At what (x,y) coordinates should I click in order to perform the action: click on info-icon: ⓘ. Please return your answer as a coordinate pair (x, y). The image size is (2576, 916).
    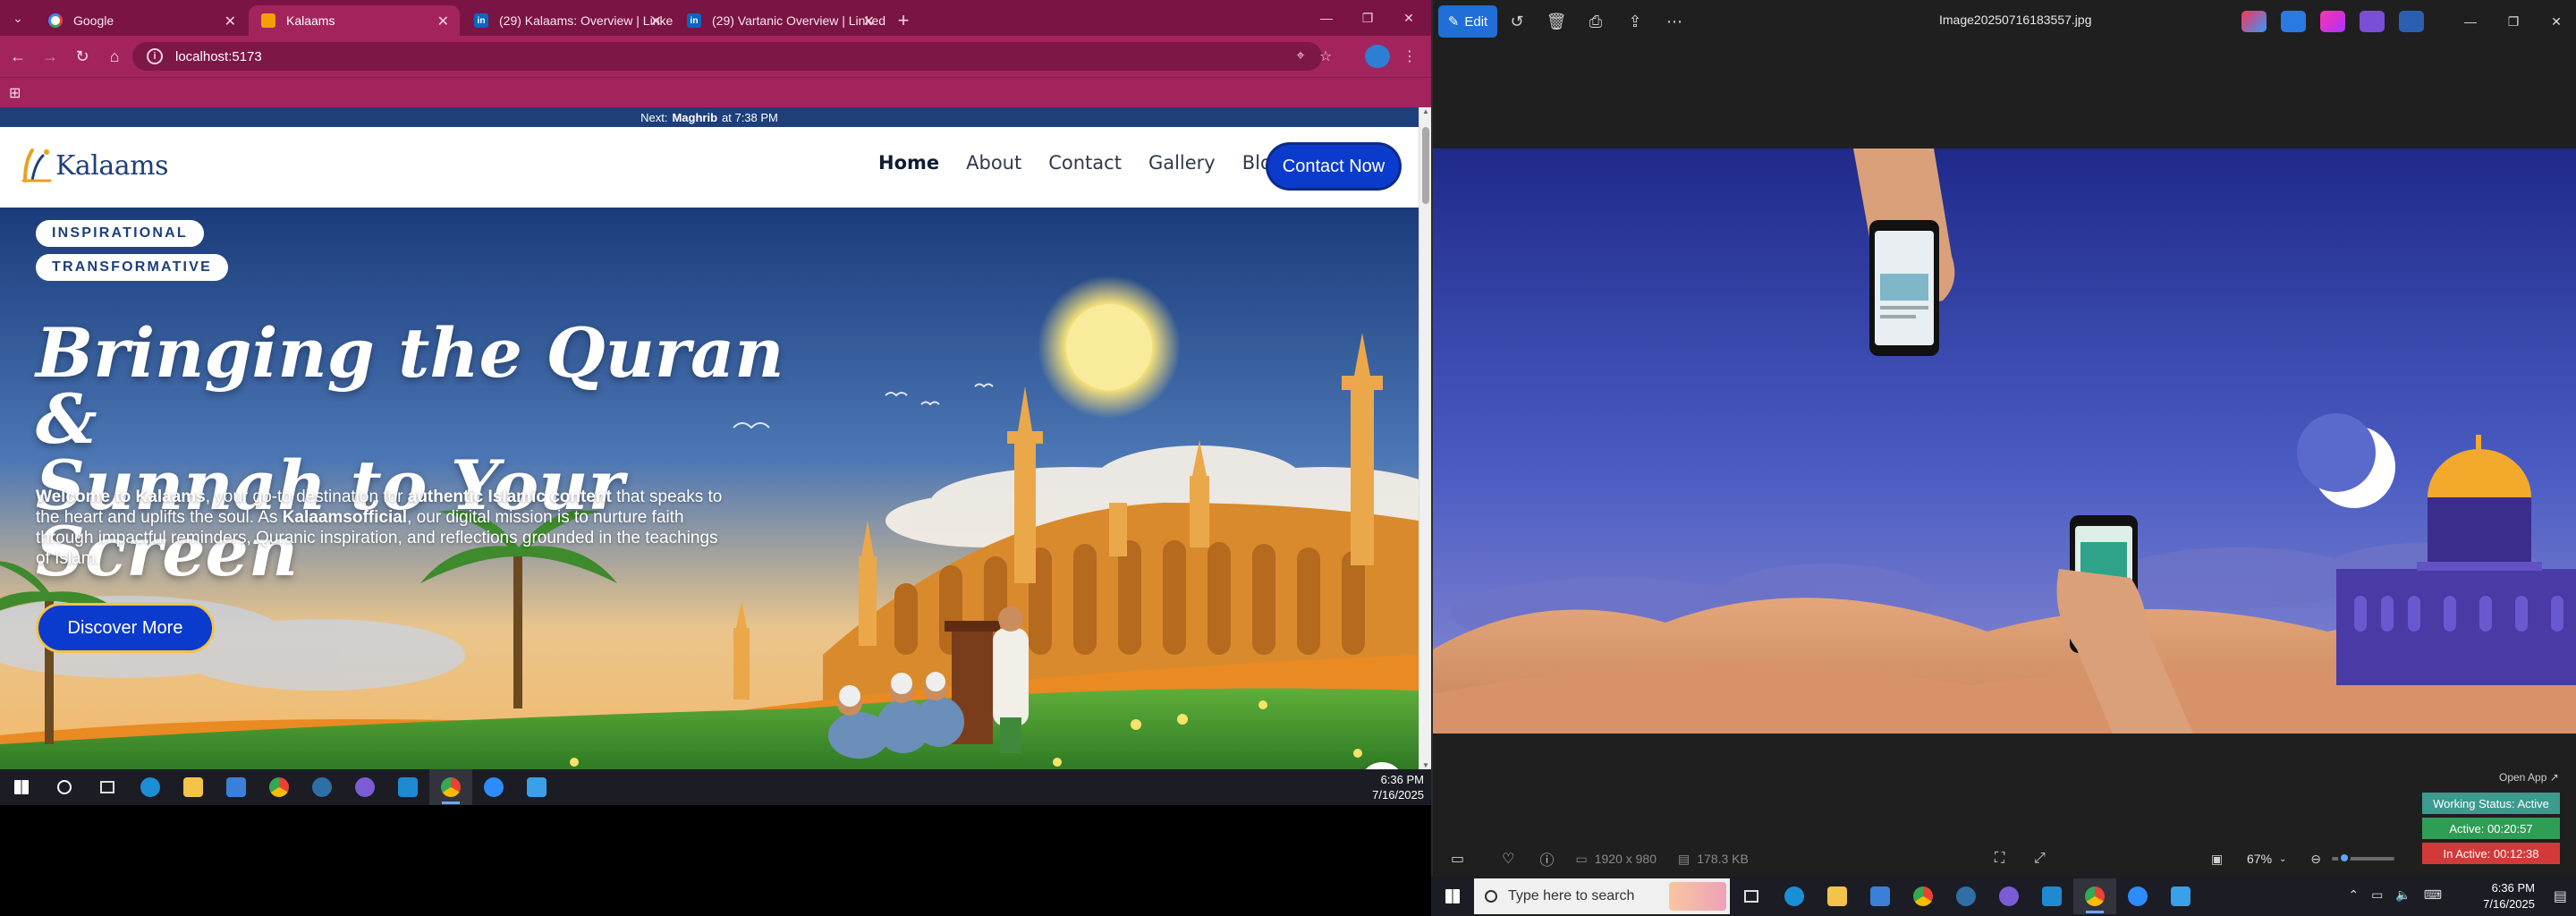
    Looking at the image, I should click on (1546, 858).